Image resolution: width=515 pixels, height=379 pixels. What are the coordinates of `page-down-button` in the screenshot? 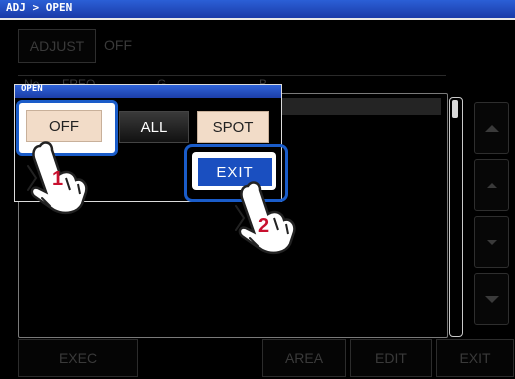 It's located at (491, 299).